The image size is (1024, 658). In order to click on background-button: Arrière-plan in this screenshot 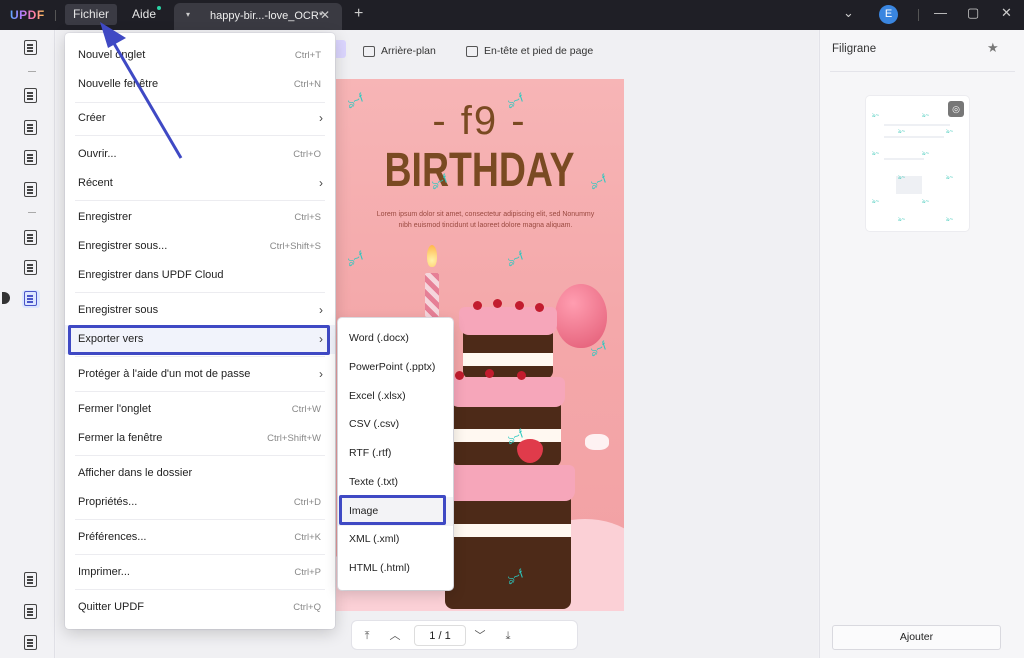, I will do `click(399, 51)`.